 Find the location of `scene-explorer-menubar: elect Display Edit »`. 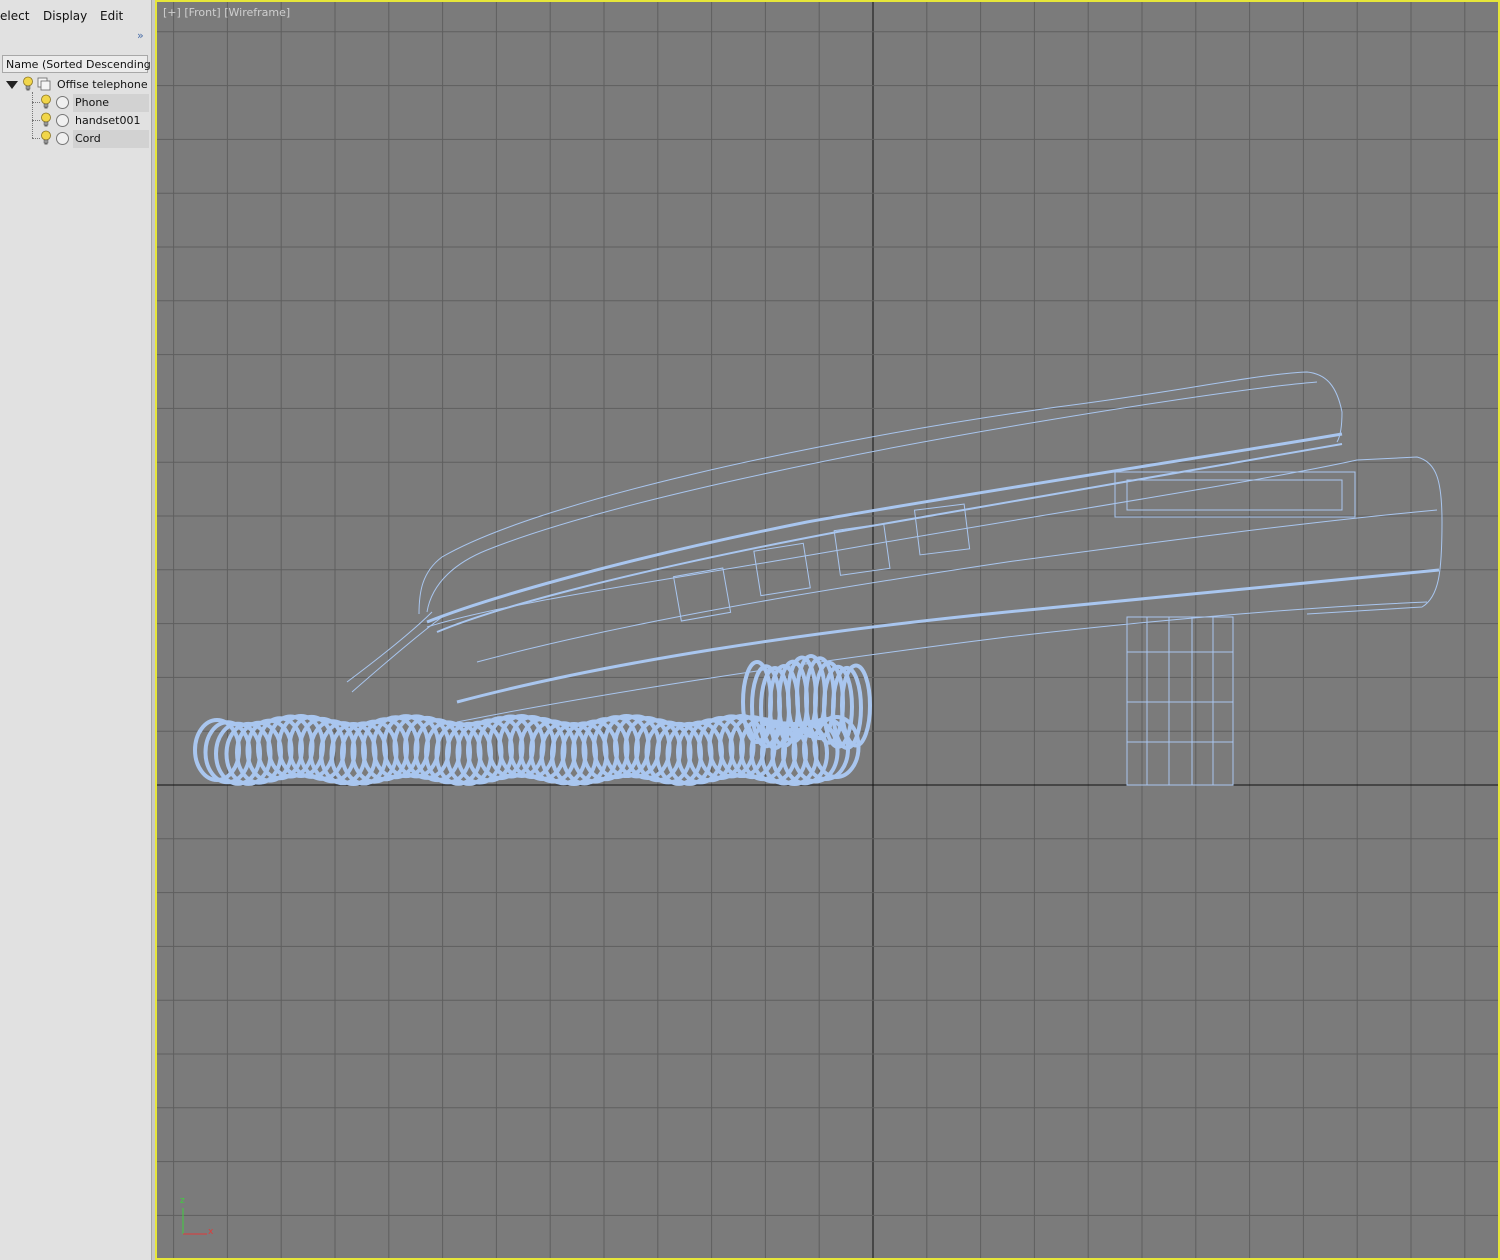

scene-explorer-menubar: elect Display Edit » is located at coordinates (75, 21).